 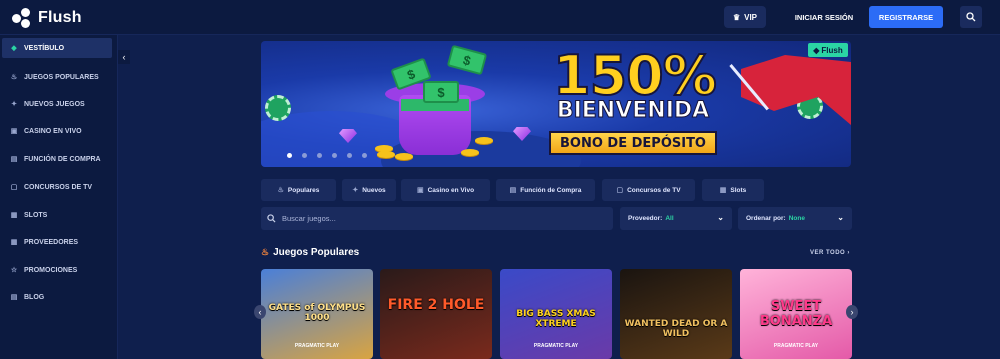 What do you see at coordinates (327, 155) in the screenshot?
I see `carousel-dots` at bounding box center [327, 155].